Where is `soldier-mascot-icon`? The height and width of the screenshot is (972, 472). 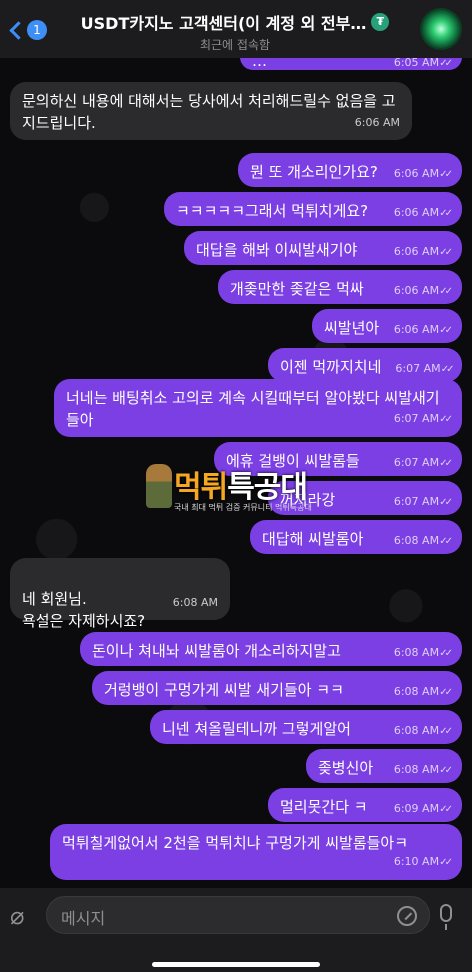
soldier-mascot-icon is located at coordinates (159, 486).